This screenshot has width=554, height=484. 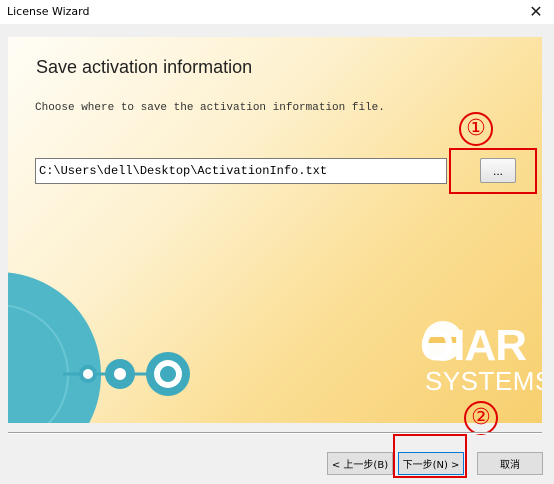 What do you see at coordinates (431, 463) in the screenshot?
I see `next-button: 下一步(N) >` at bounding box center [431, 463].